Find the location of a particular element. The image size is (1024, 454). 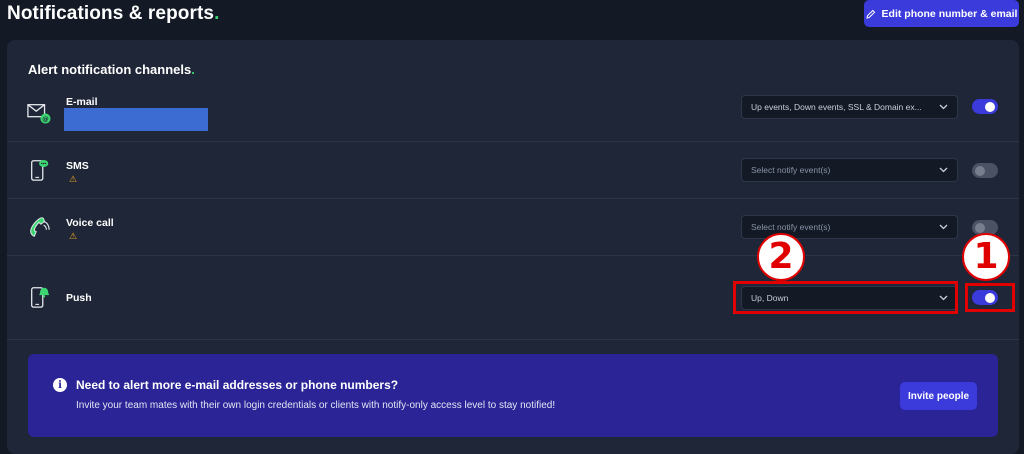

sms-phone-icon is located at coordinates (40, 170).